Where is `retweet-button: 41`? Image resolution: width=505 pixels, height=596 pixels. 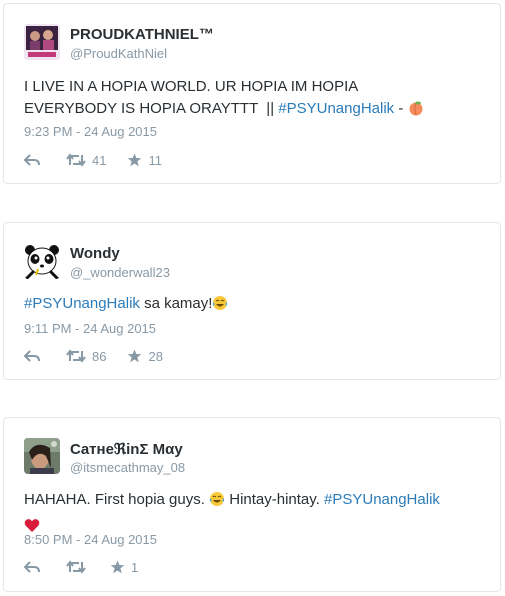 retweet-button: 41 is located at coordinates (86, 160).